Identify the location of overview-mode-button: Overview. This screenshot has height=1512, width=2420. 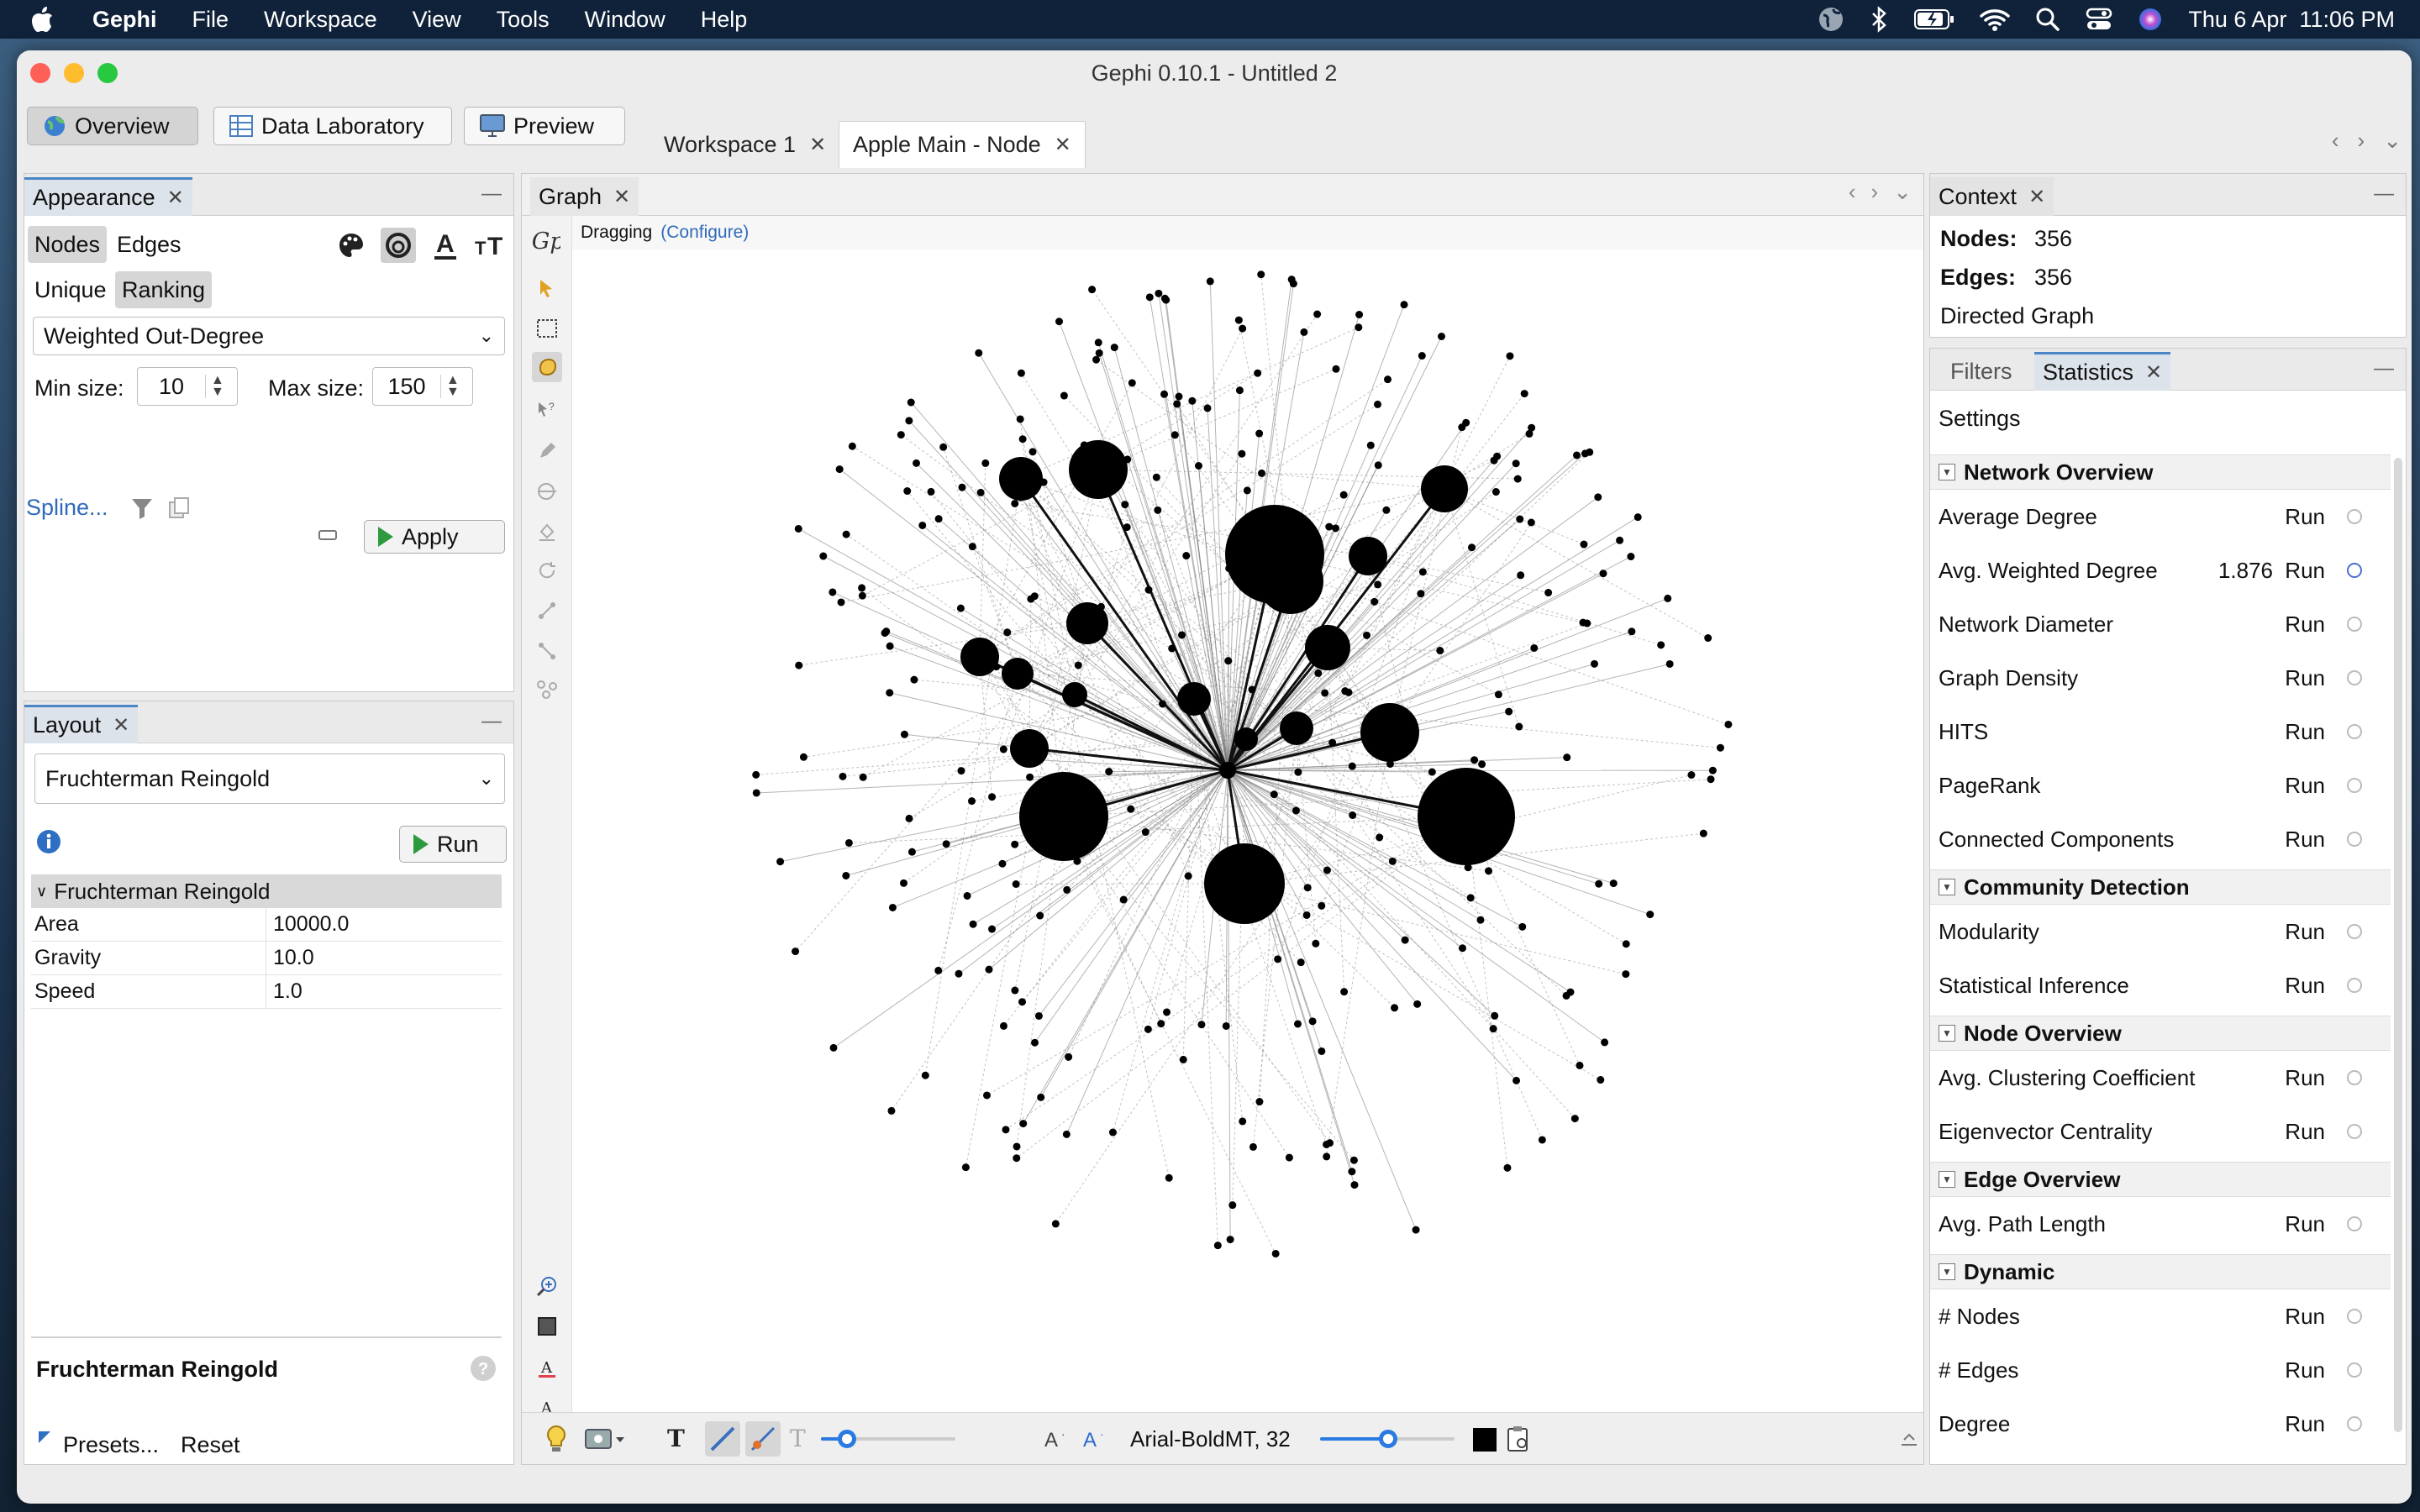
(113, 126).